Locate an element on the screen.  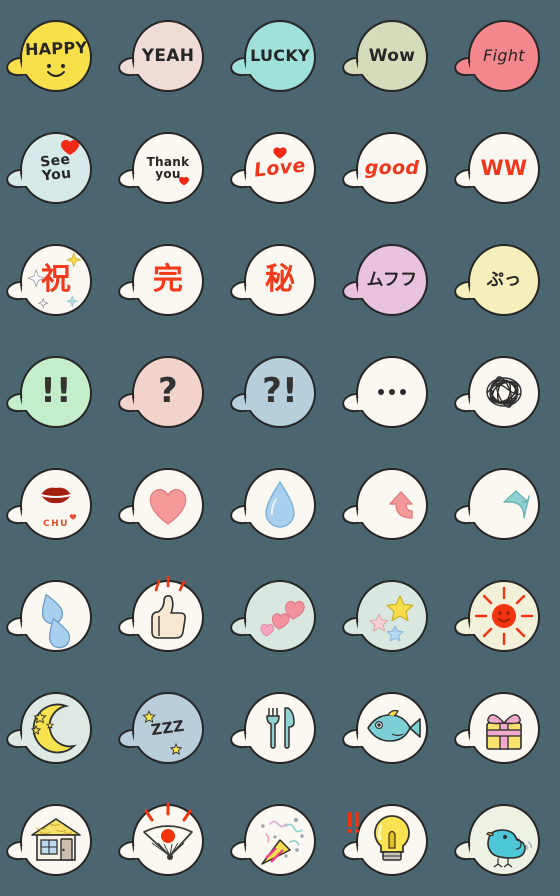
kiss-chu-bubble: CHU is located at coordinates (56, 504).